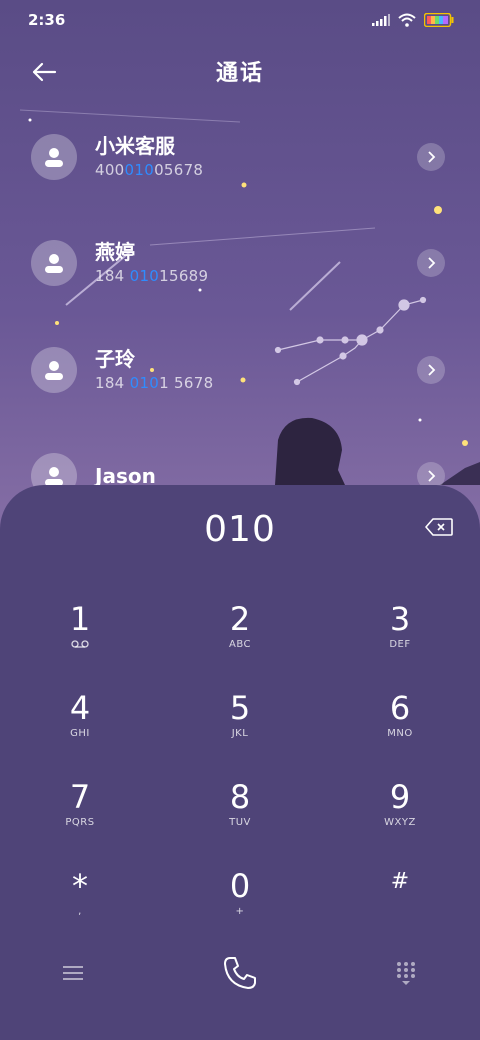 The image size is (480, 1040). I want to click on contact-number: 184 01015689, so click(151, 276).